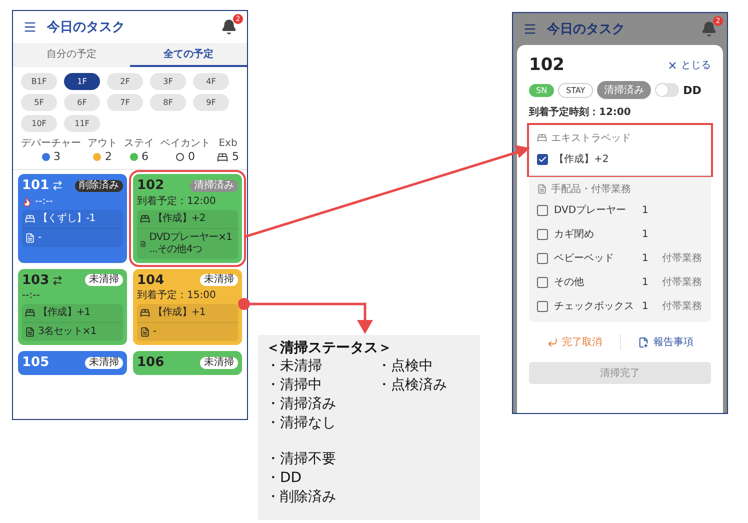 The image size is (748, 523). What do you see at coordinates (211, 102) in the screenshot?
I see `floor-chip: 9F` at bounding box center [211, 102].